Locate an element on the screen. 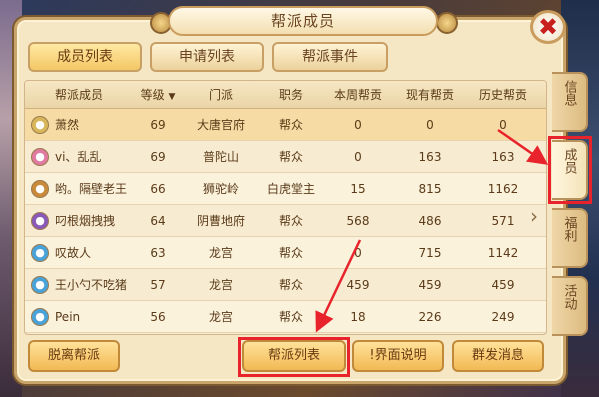 Image resolution: width=599 pixels, height=397 pixels. help-button: !界面说明 is located at coordinates (398, 356).